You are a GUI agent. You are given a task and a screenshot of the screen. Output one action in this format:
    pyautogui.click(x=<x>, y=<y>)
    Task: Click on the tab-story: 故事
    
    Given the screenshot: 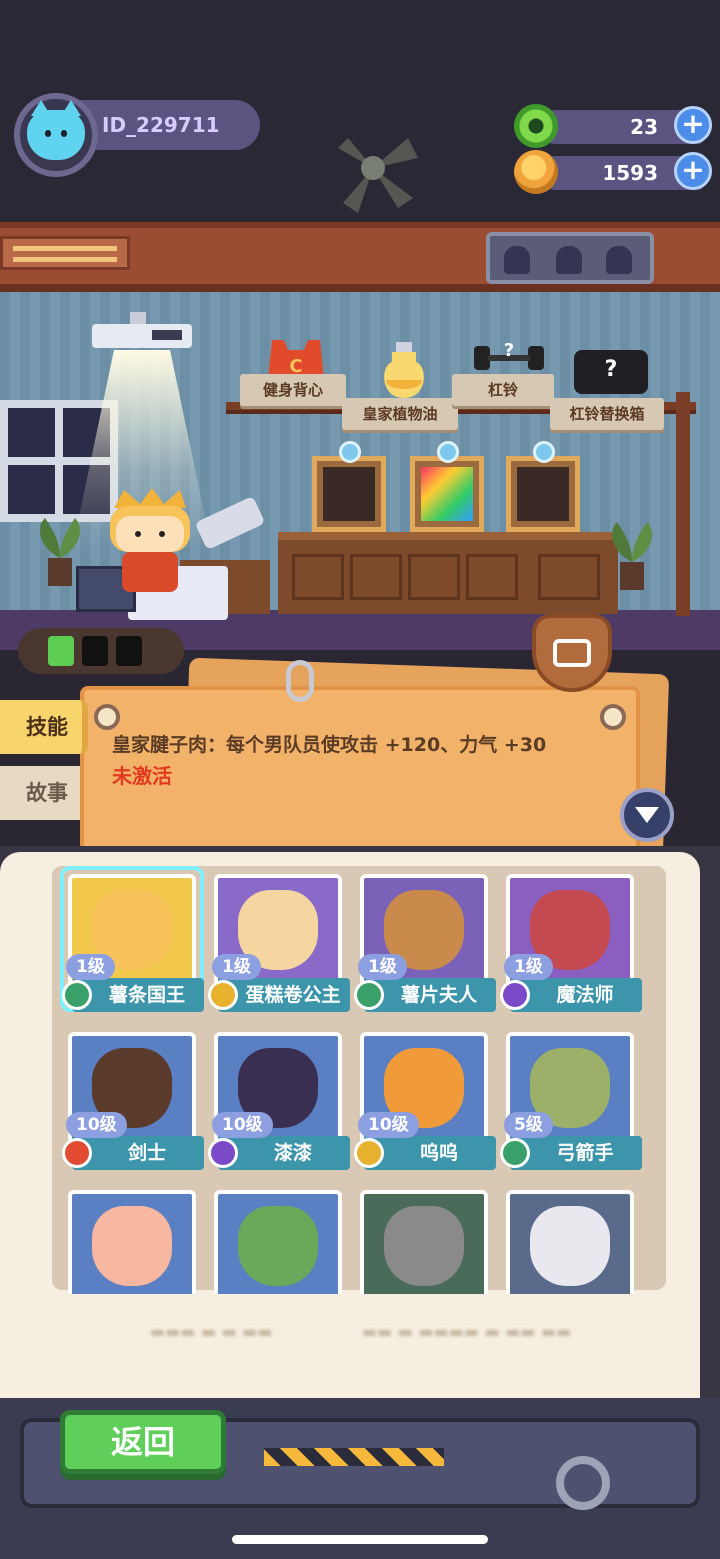 What is the action you would take?
    pyautogui.click(x=44, y=793)
    